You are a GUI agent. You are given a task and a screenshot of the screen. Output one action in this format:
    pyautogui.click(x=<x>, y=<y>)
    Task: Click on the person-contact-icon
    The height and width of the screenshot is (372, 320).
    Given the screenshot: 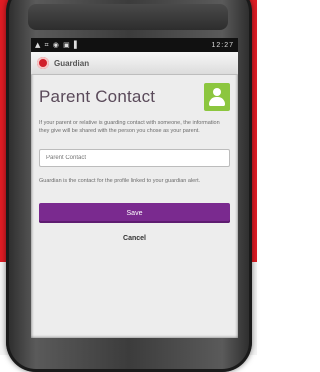 What is the action you would take?
    pyautogui.click(x=217, y=97)
    